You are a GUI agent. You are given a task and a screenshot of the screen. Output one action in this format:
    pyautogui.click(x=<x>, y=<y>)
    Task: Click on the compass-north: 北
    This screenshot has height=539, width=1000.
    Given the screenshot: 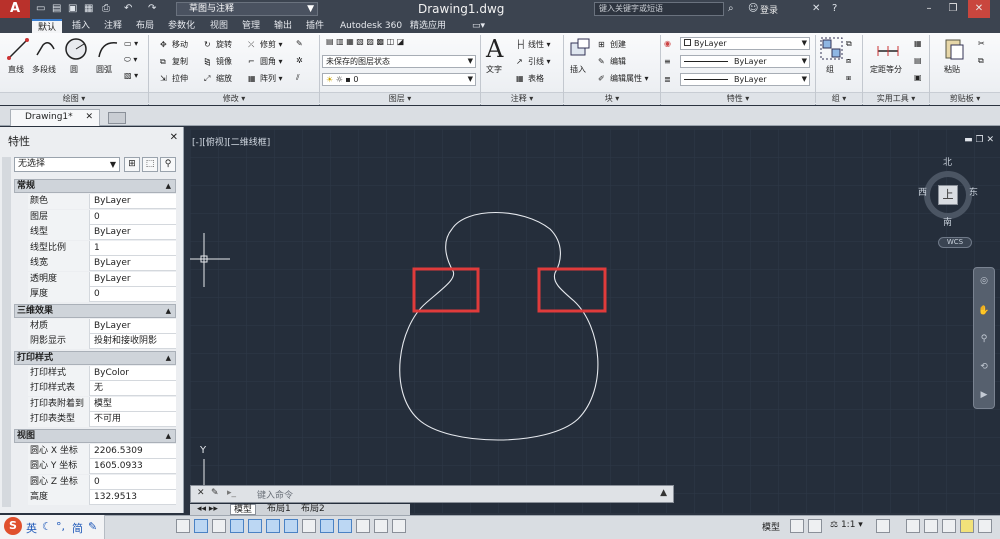 What is the action you would take?
    pyautogui.click(x=947, y=161)
    